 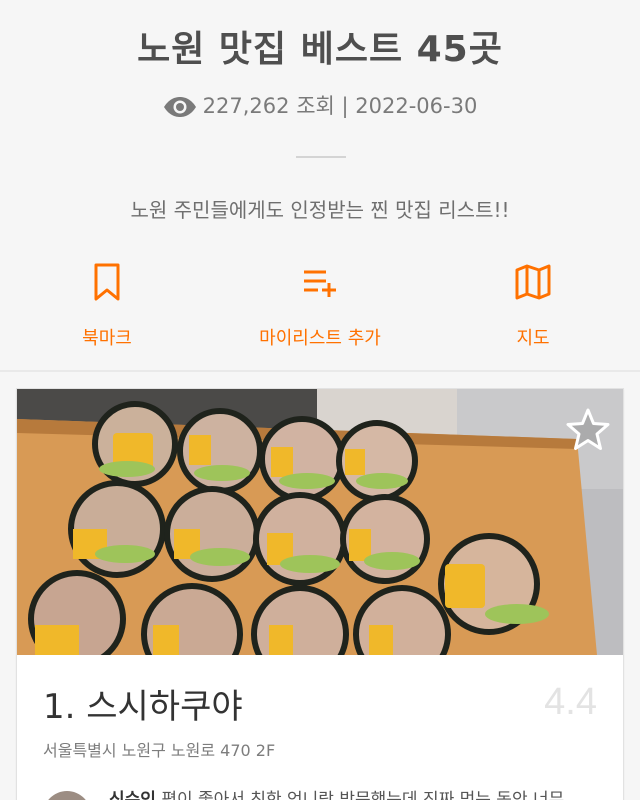 I want to click on view-count: 227,262 조회, so click(x=268, y=106).